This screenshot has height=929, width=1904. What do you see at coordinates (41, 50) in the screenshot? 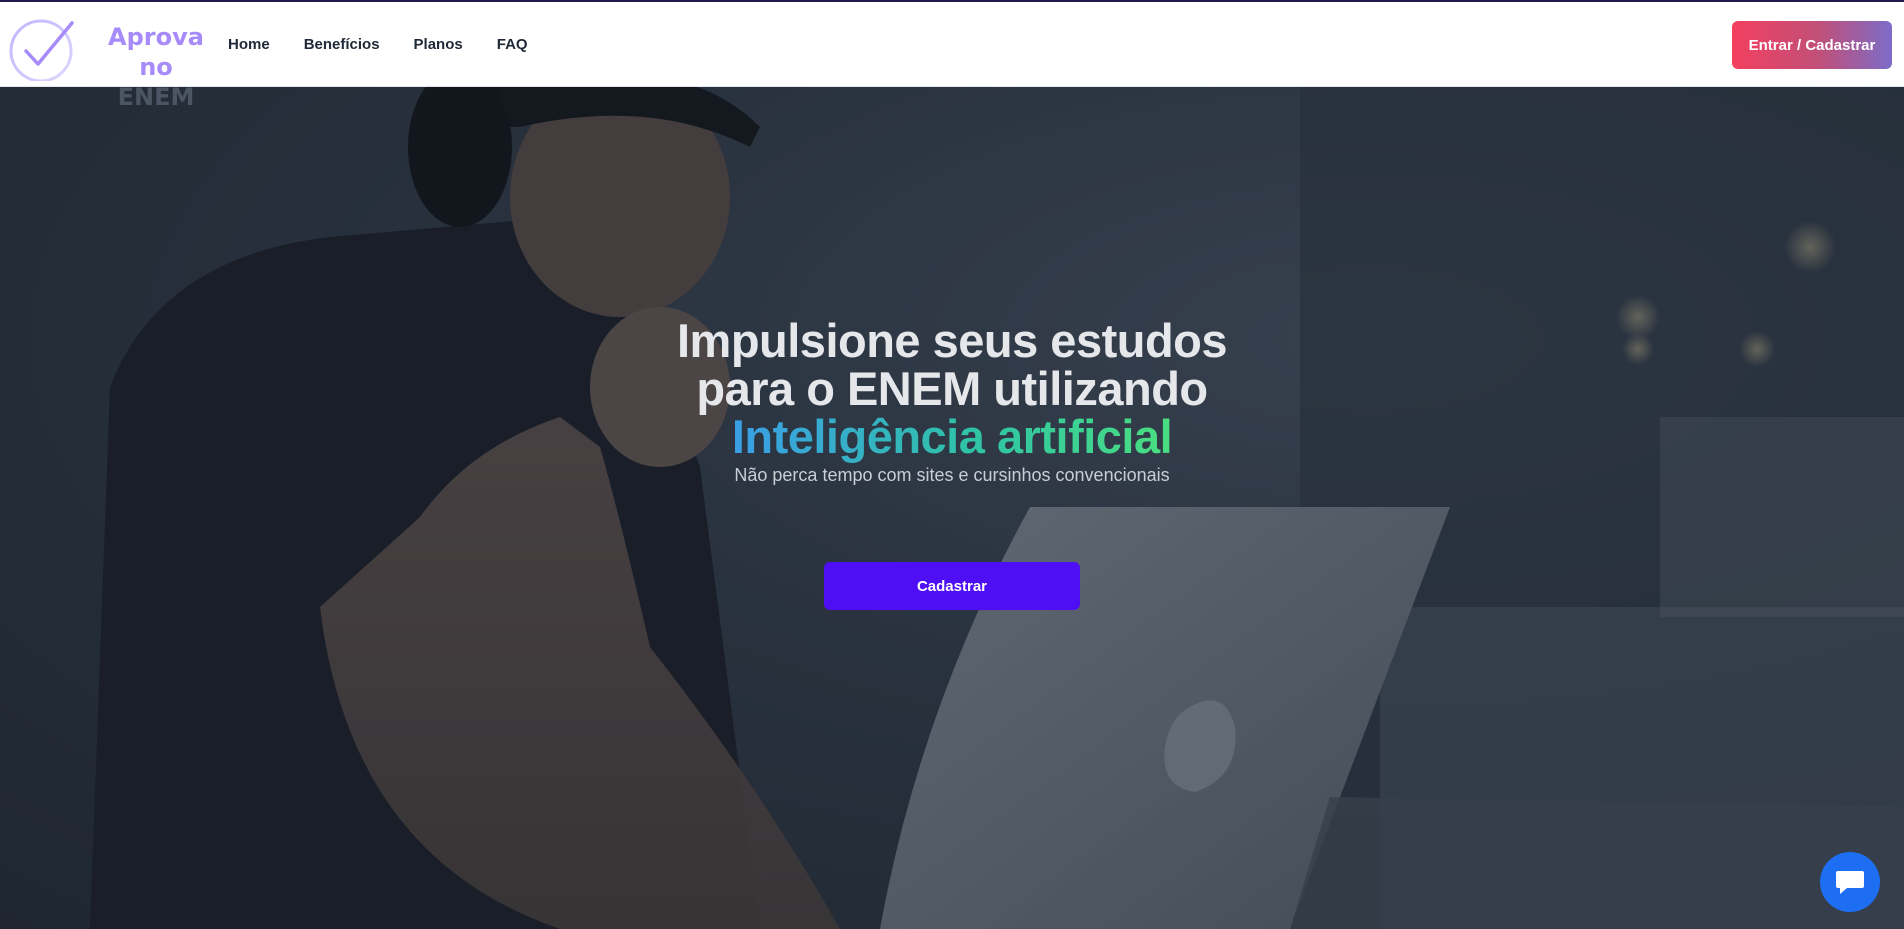
I see `check-circle-icon` at bounding box center [41, 50].